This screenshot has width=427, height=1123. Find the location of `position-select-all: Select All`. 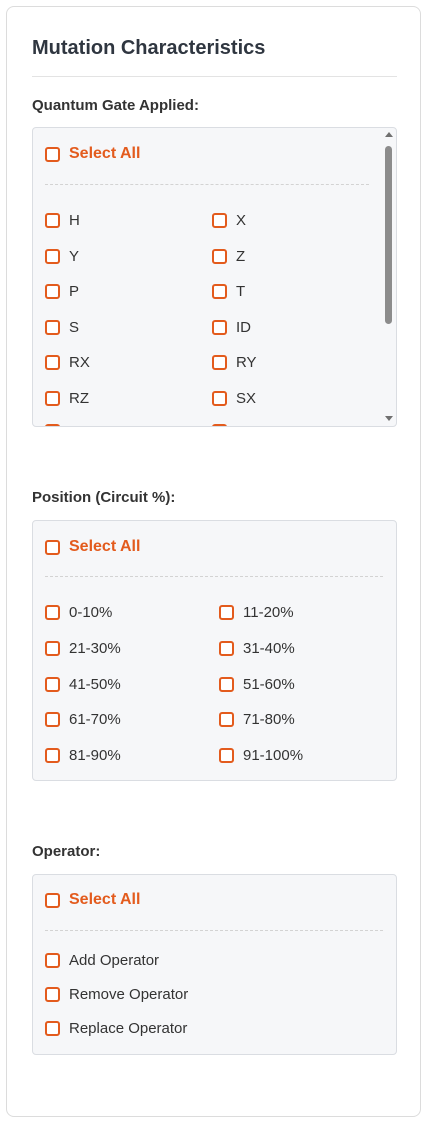

position-select-all: Select All is located at coordinates (92, 547).